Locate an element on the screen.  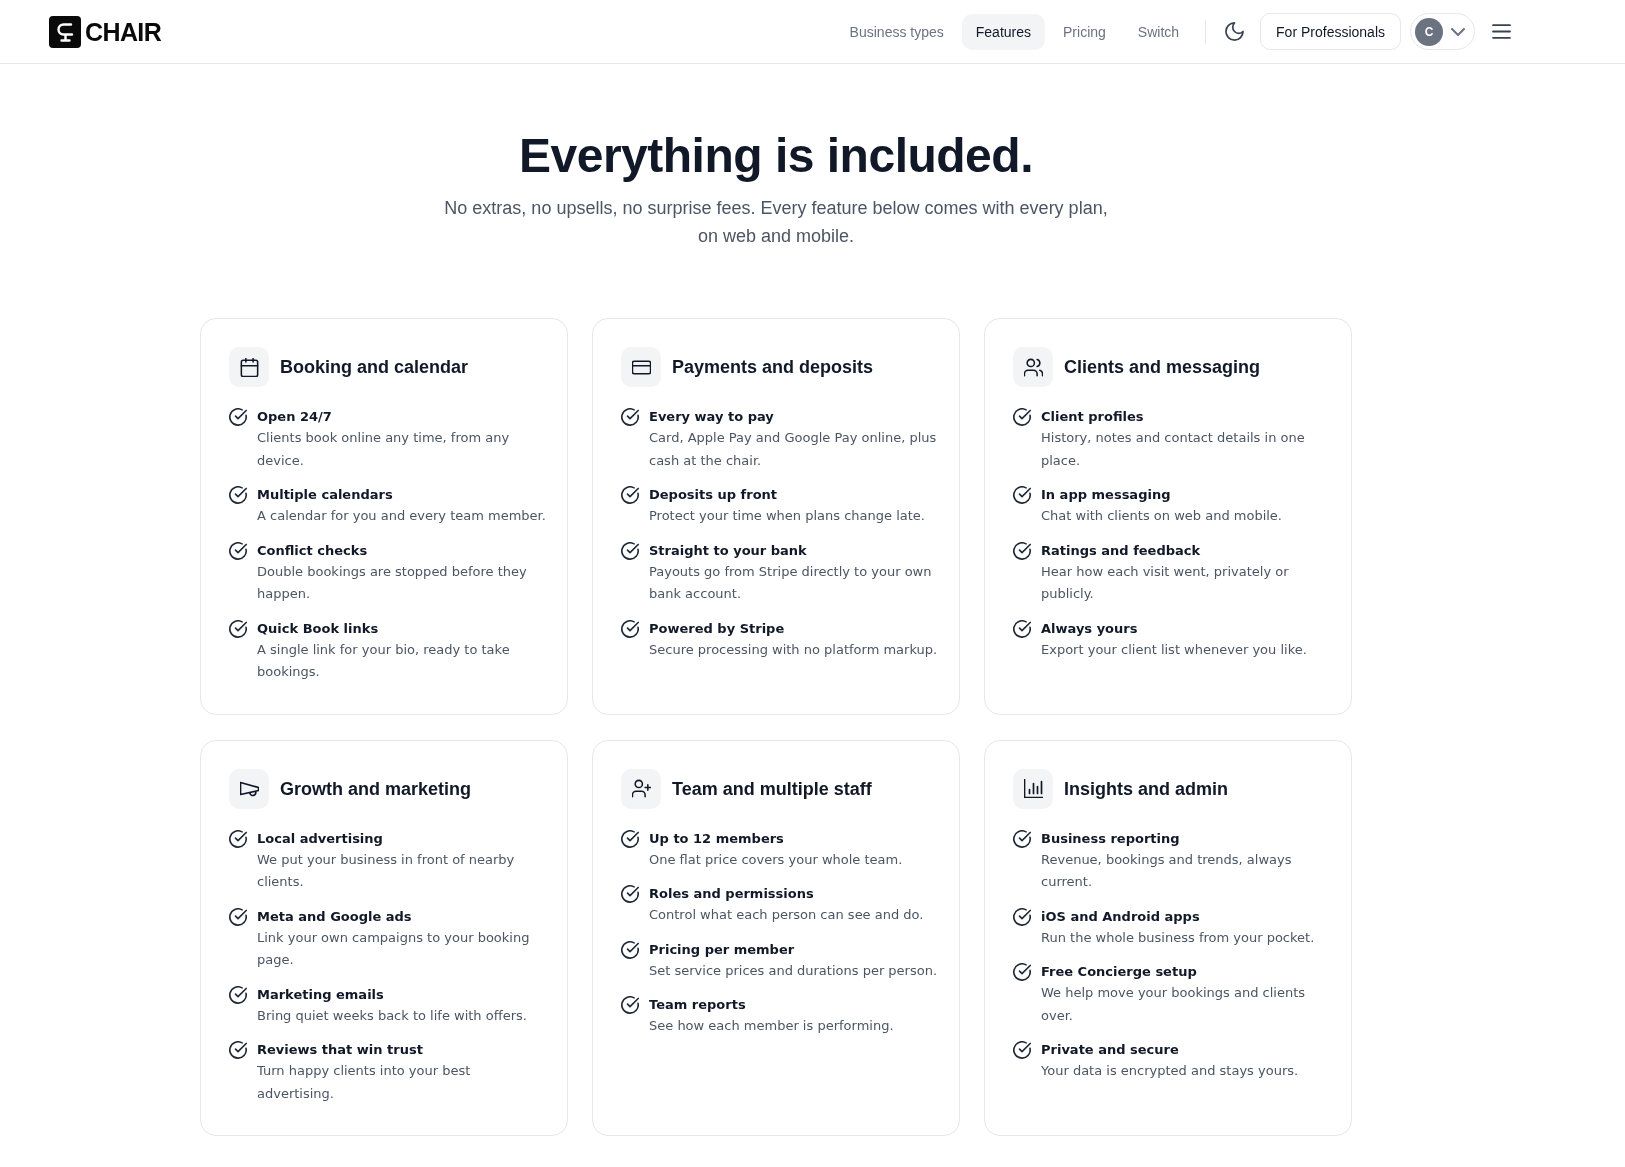
feature-title: Private and secure is located at coordinates (1110, 1050).